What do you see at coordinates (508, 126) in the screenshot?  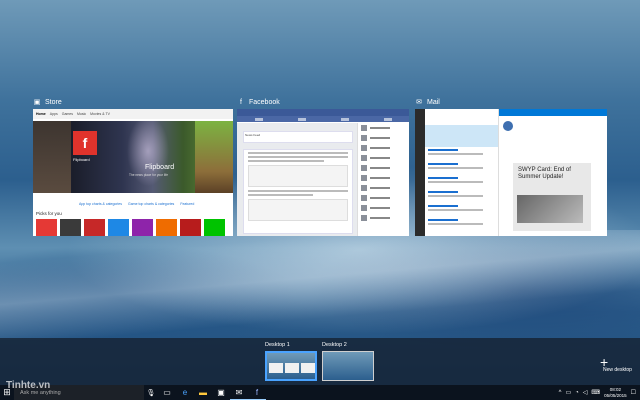 I see `sender-avatar` at bounding box center [508, 126].